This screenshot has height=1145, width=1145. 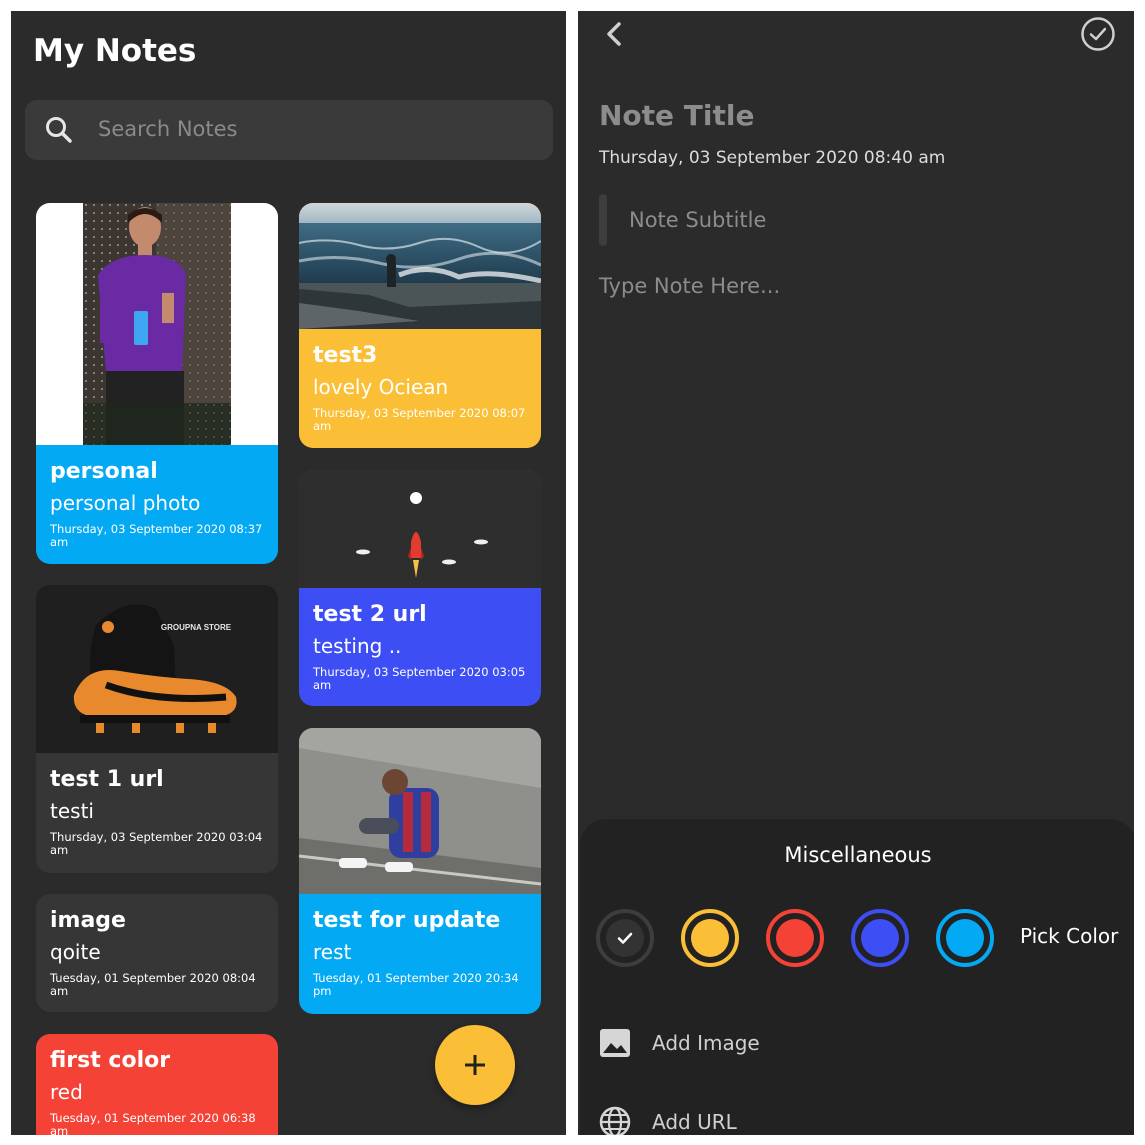 What do you see at coordinates (381, 387) in the screenshot?
I see `note-subtitle: lovely Ociean` at bounding box center [381, 387].